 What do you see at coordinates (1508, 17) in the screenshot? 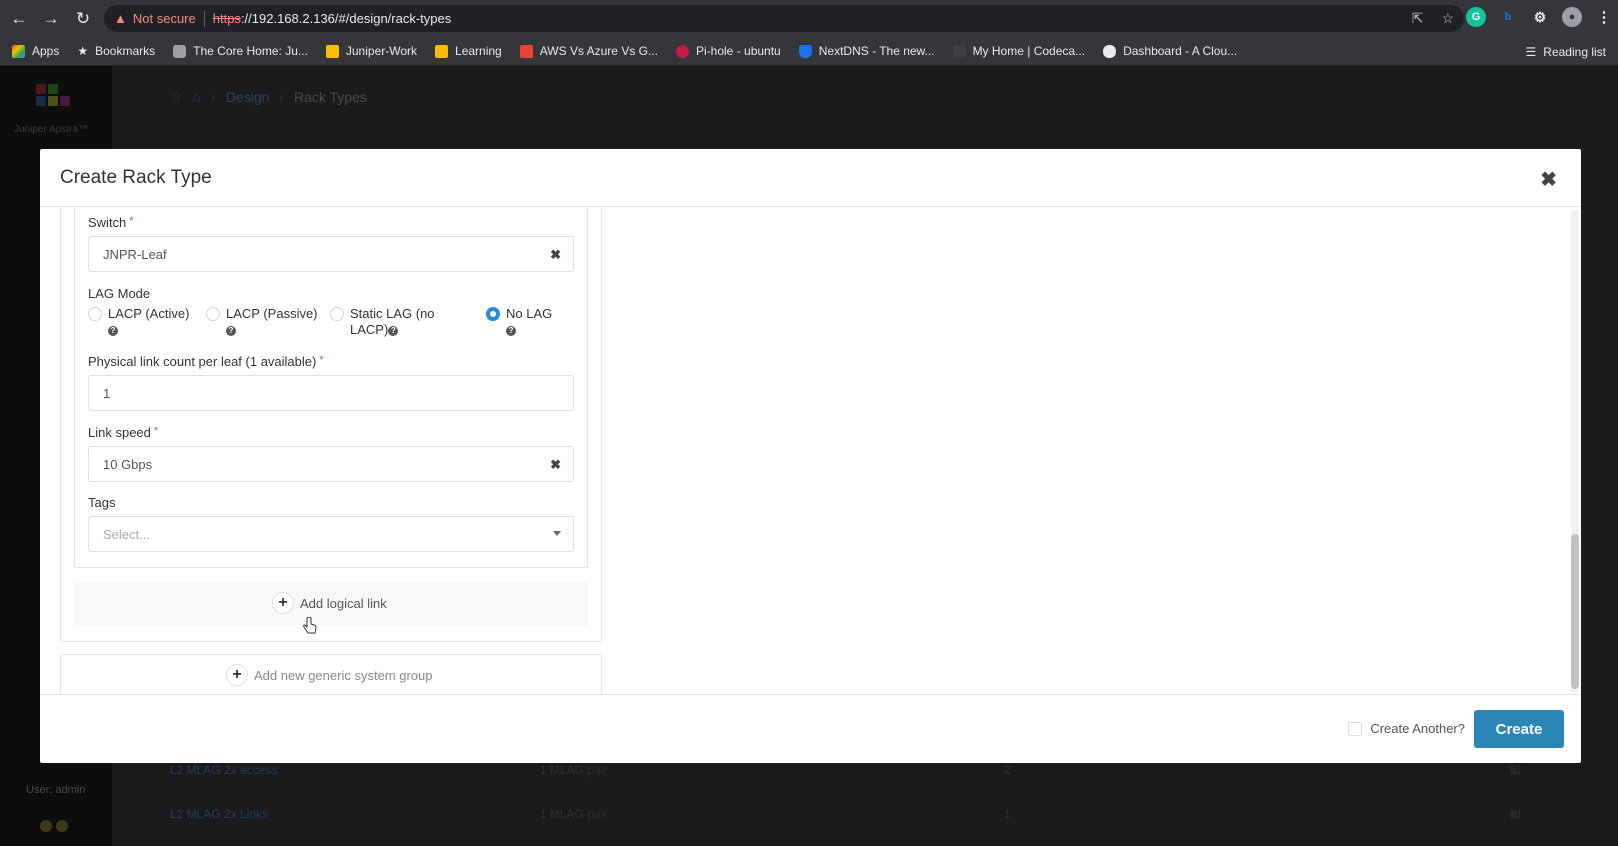
I see `extension-icon: b` at bounding box center [1508, 17].